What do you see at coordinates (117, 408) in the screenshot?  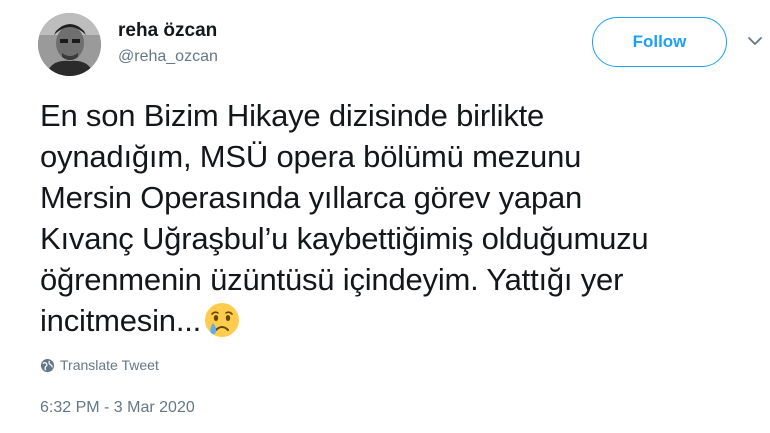 I see `tweet-timestamp: 6:32 PM - 3 Mar 2020` at bounding box center [117, 408].